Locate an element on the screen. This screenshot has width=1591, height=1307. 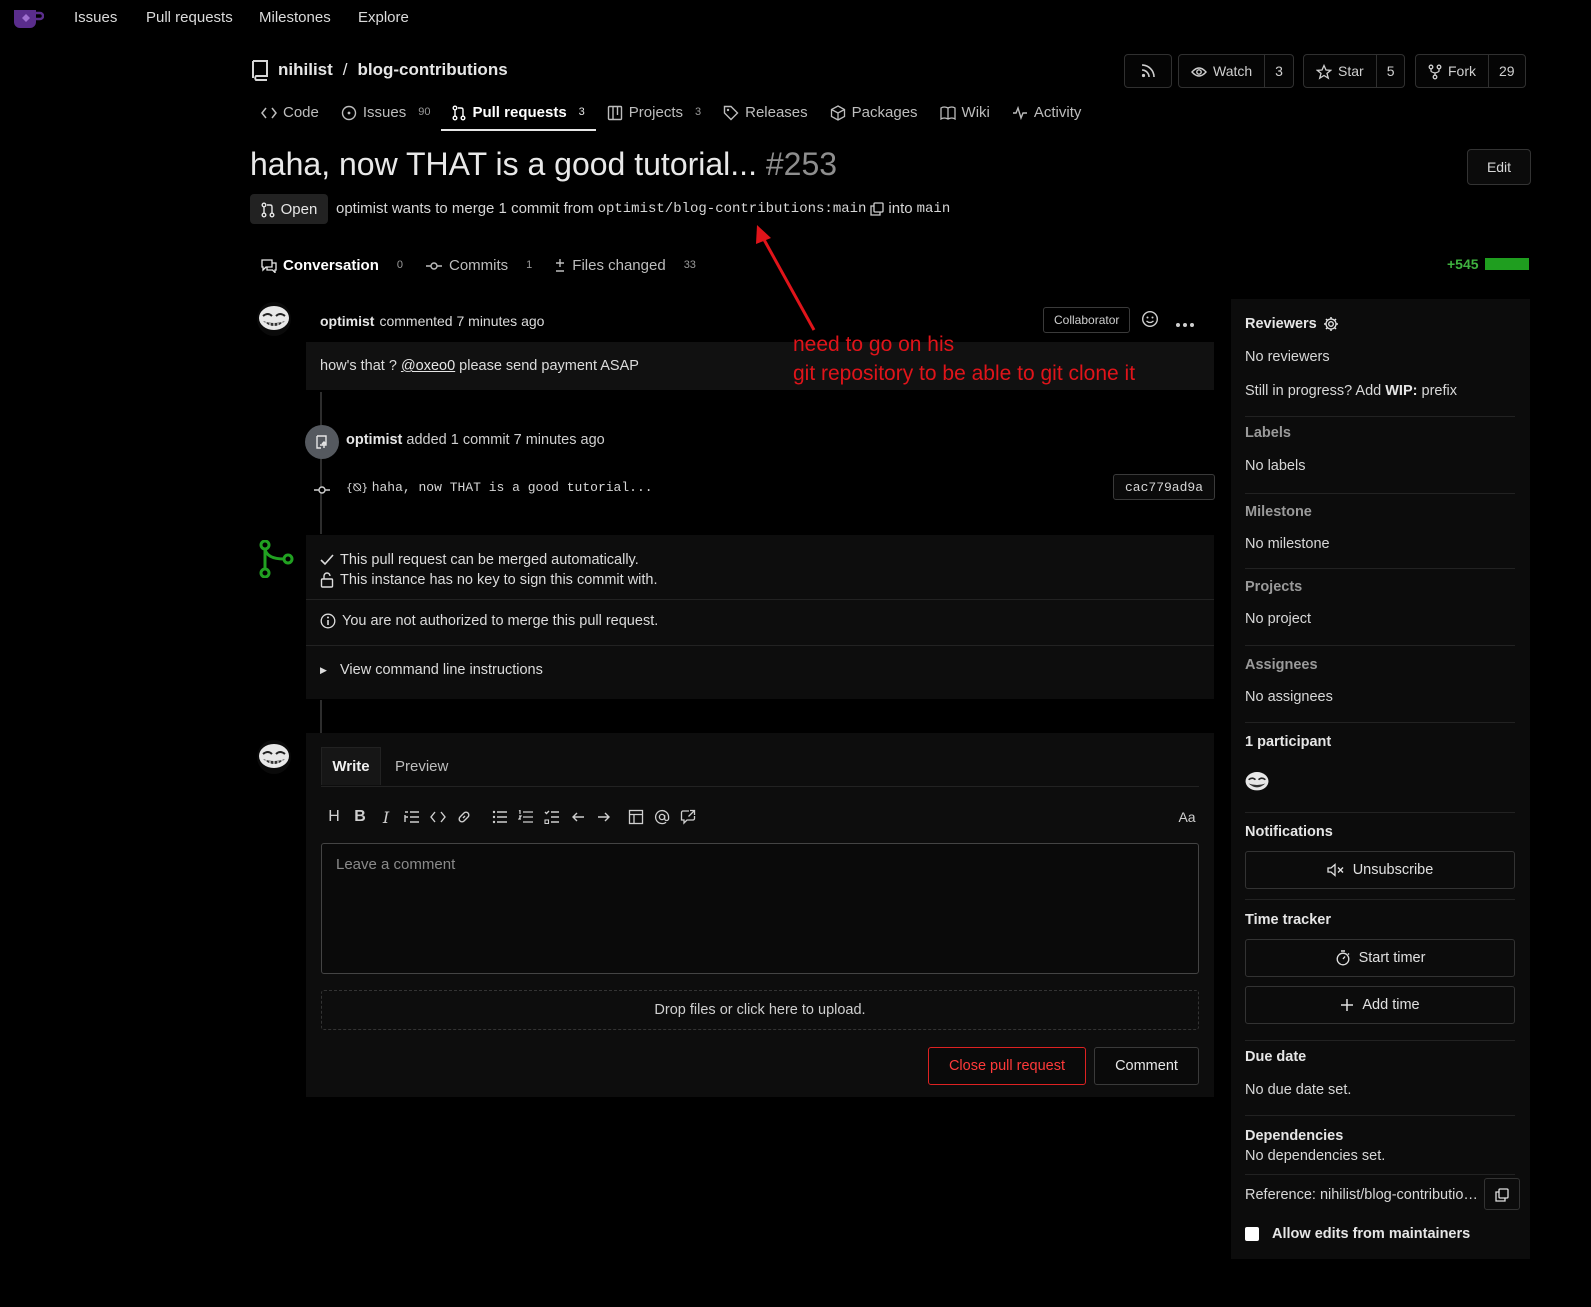
tab-commits-label: Commits is located at coordinates (478, 265).